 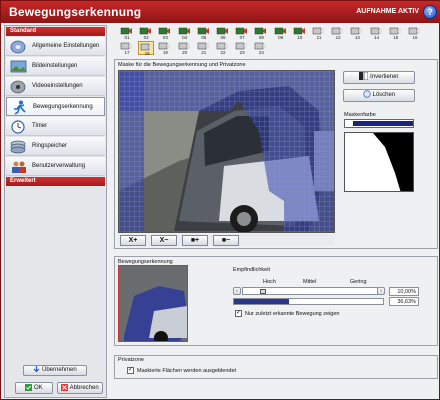 What do you see at coordinates (238, 313) in the screenshot?
I see `show-last-checkbox: ✓` at bounding box center [238, 313].